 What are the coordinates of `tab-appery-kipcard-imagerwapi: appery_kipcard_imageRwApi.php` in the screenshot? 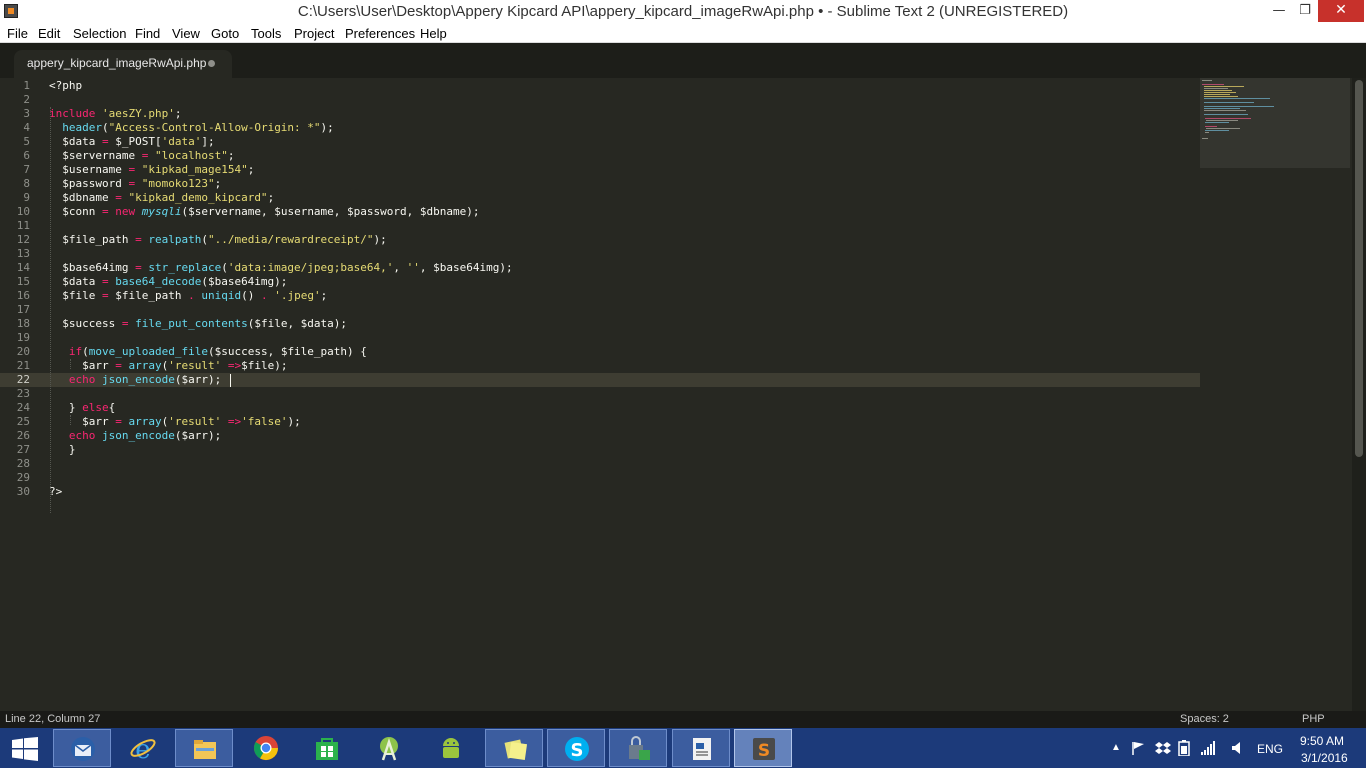 It's located at (123, 64).